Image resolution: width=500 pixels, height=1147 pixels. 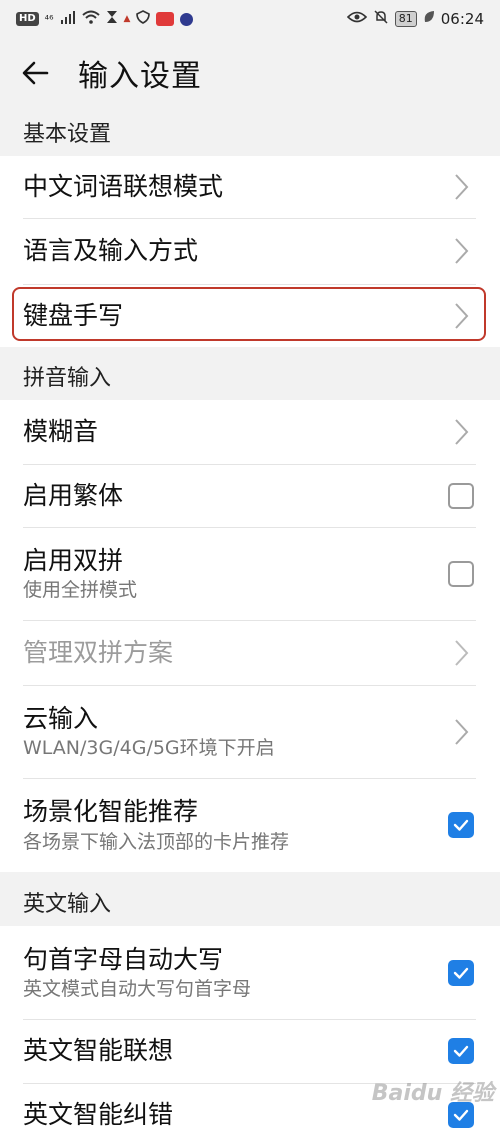 What do you see at coordinates (149, 748) in the screenshot?
I see `row-subtitle: WLAN/3G/4G/5G环境下开启` at bounding box center [149, 748].